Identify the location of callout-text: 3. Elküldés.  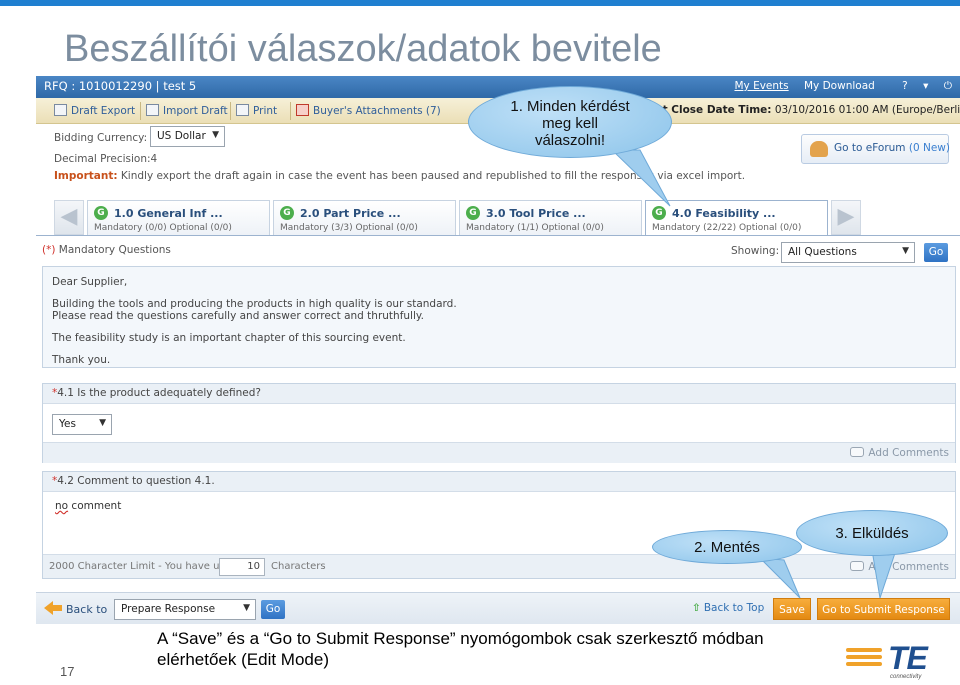
(872, 533).